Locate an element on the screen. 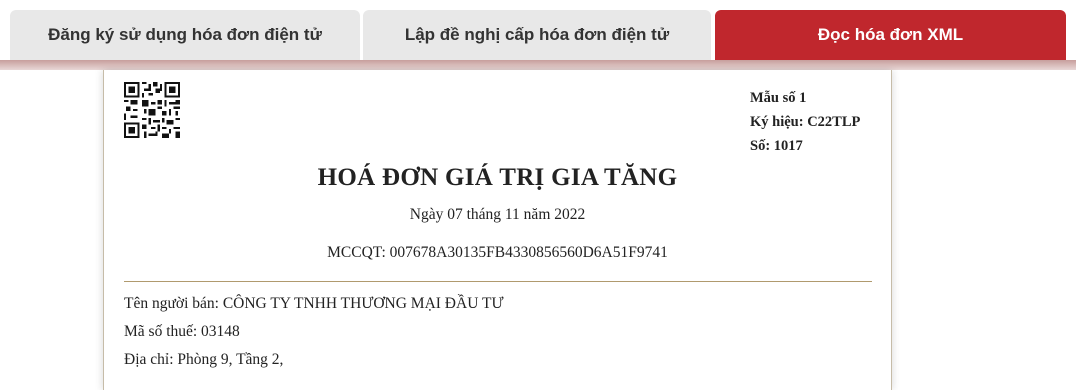 The width and height of the screenshot is (1076, 390). tab-underline is located at coordinates (538, 65).